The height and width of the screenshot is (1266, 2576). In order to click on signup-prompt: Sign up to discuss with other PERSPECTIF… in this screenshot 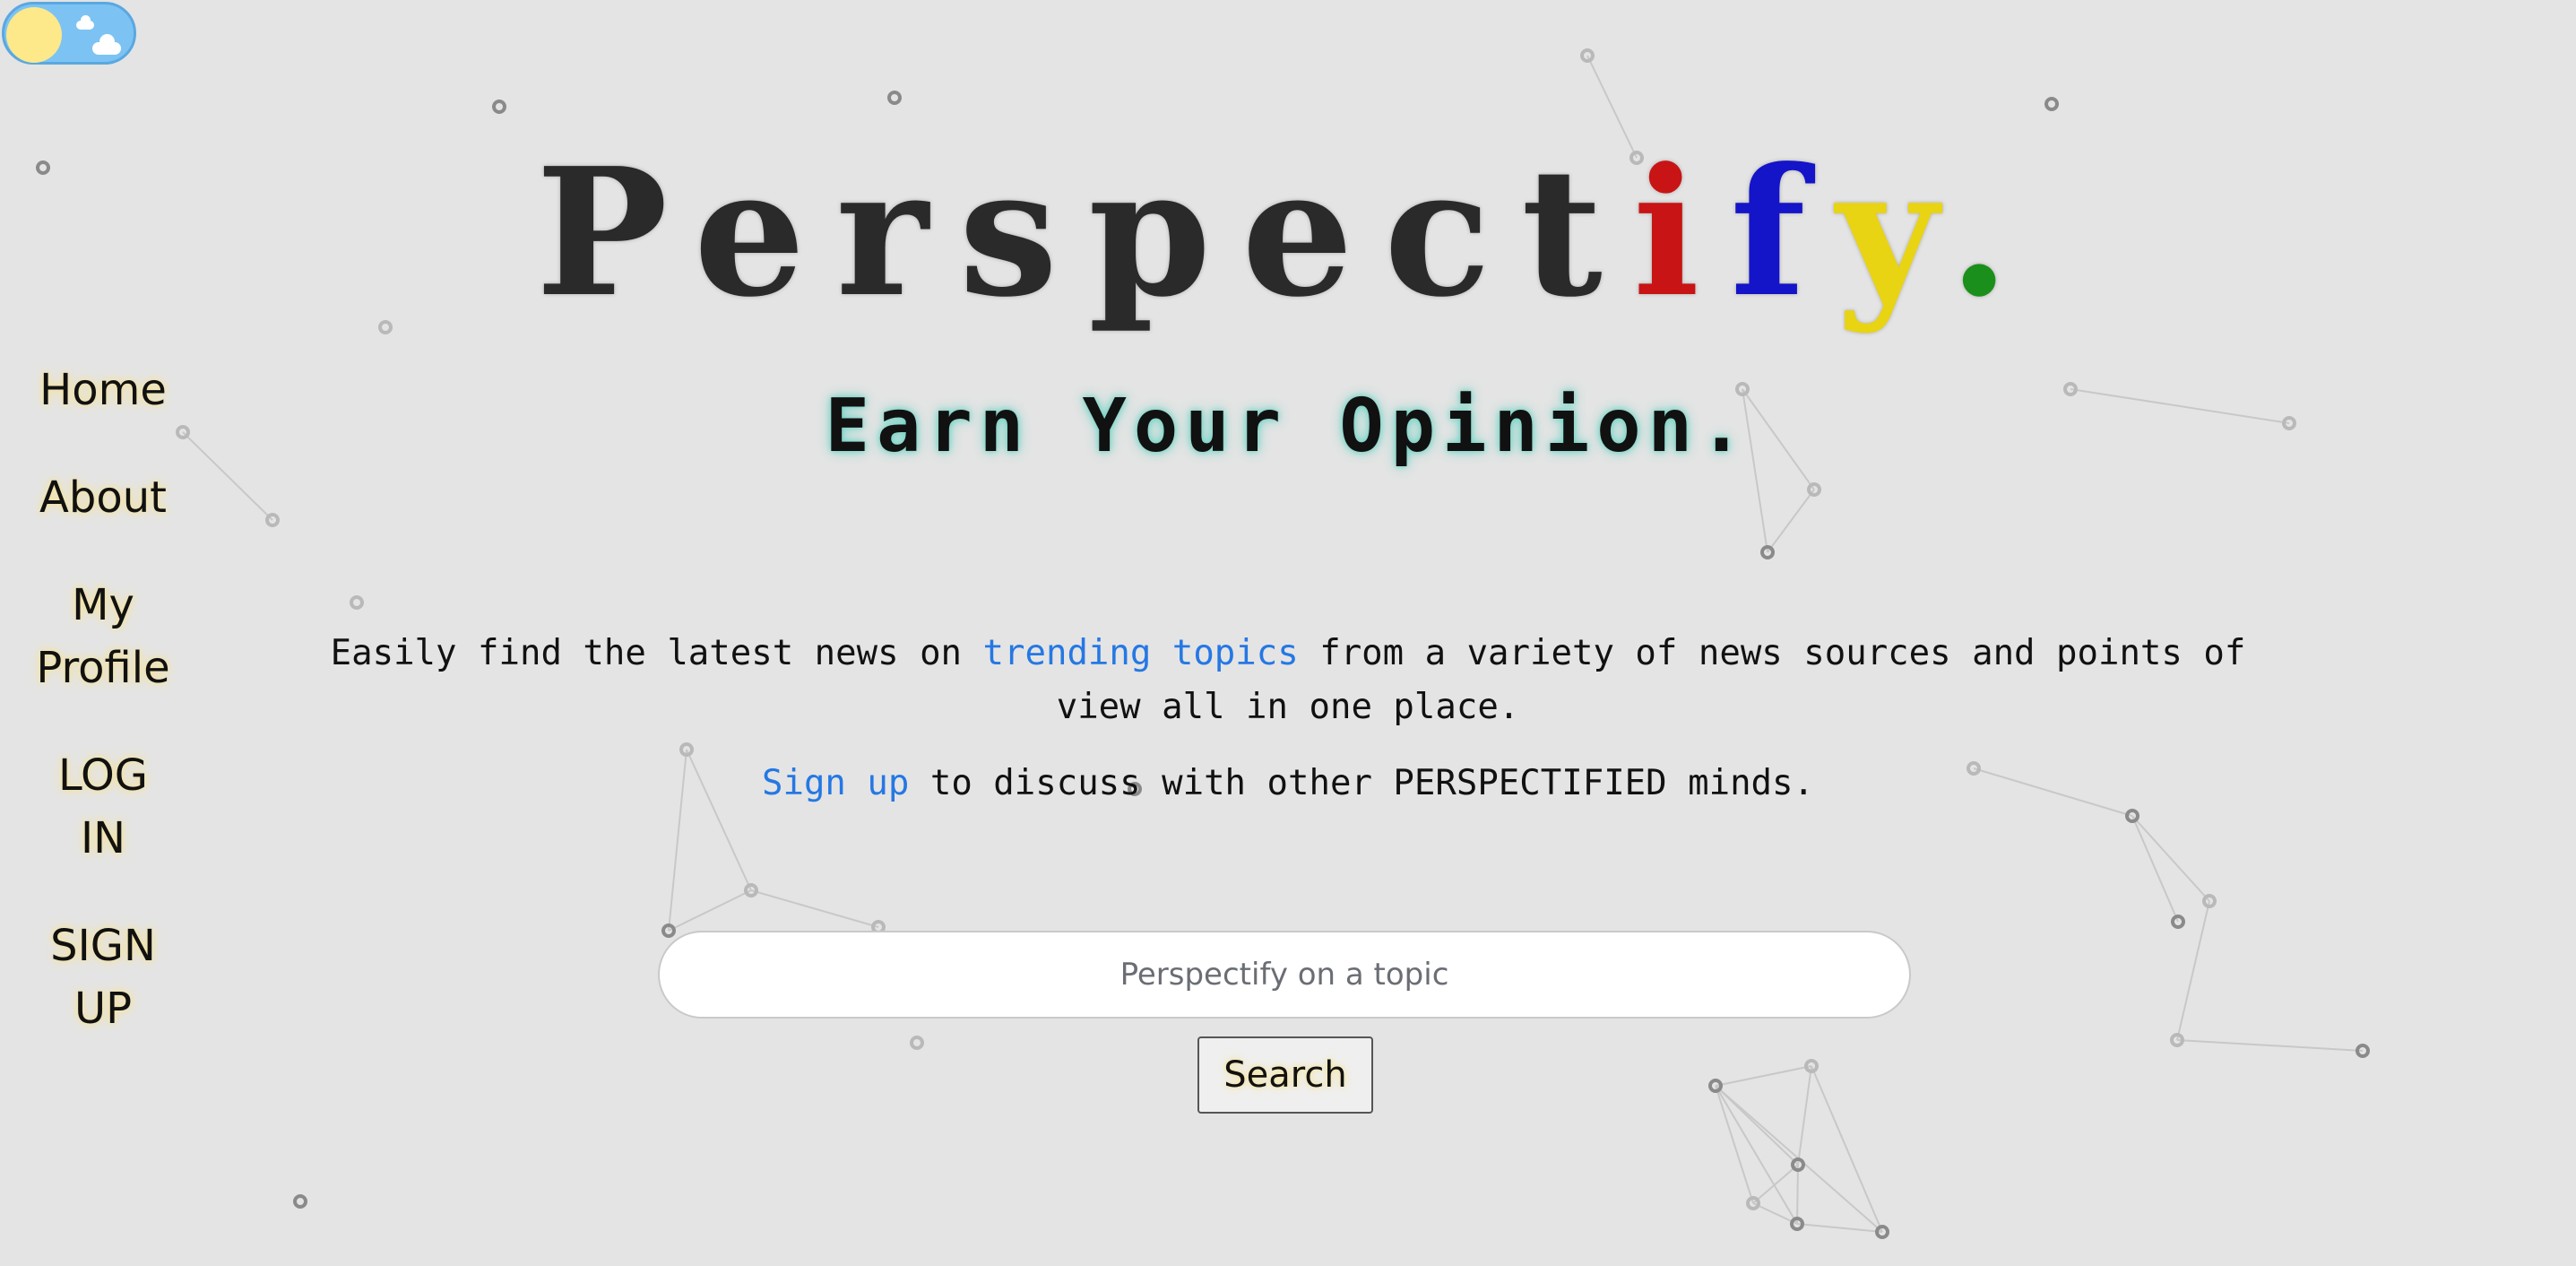, I will do `click(1288, 783)`.